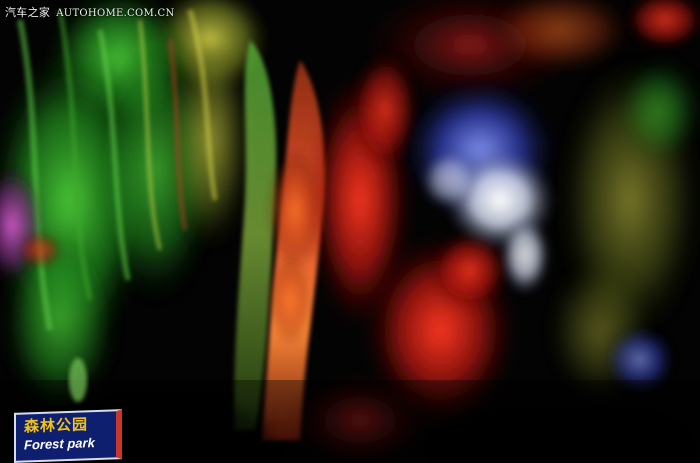 This screenshot has width=700, height=463. What do you see at coordinates (28, 12) in the screenshot?
I see `watermark-brand: 汽车之家` at bounding box center [28, 12].